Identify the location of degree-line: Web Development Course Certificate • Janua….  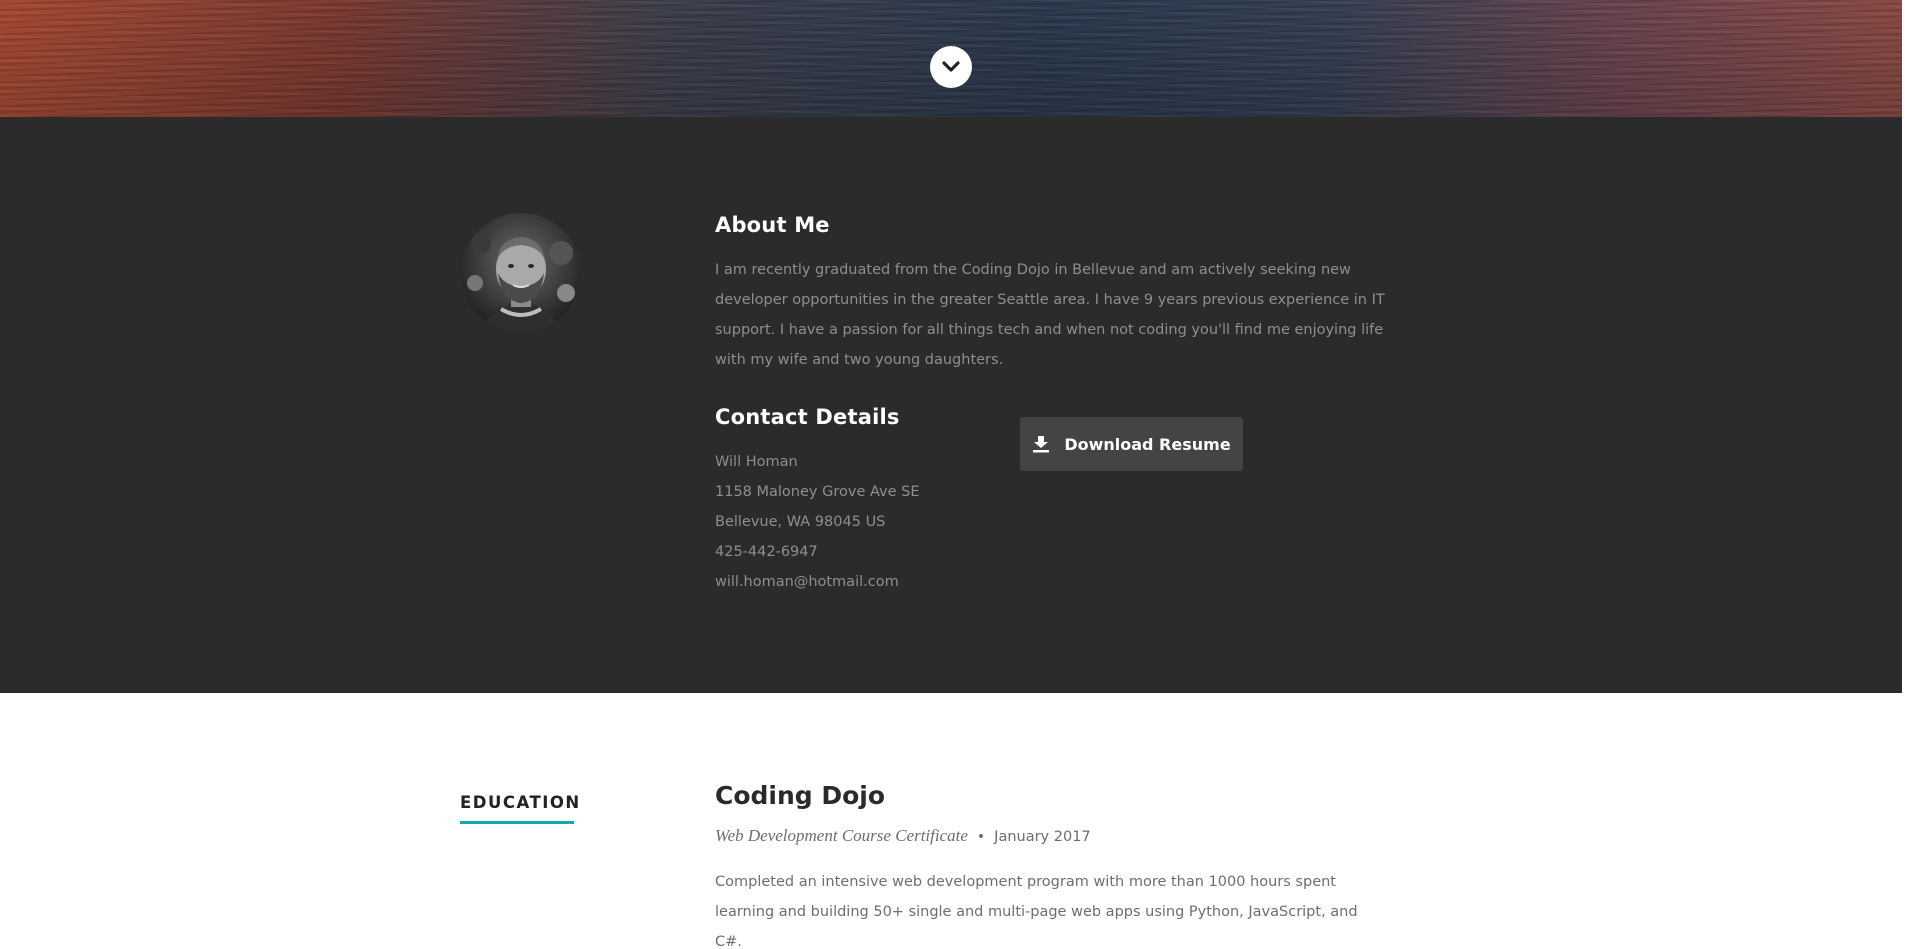
(903, 836).